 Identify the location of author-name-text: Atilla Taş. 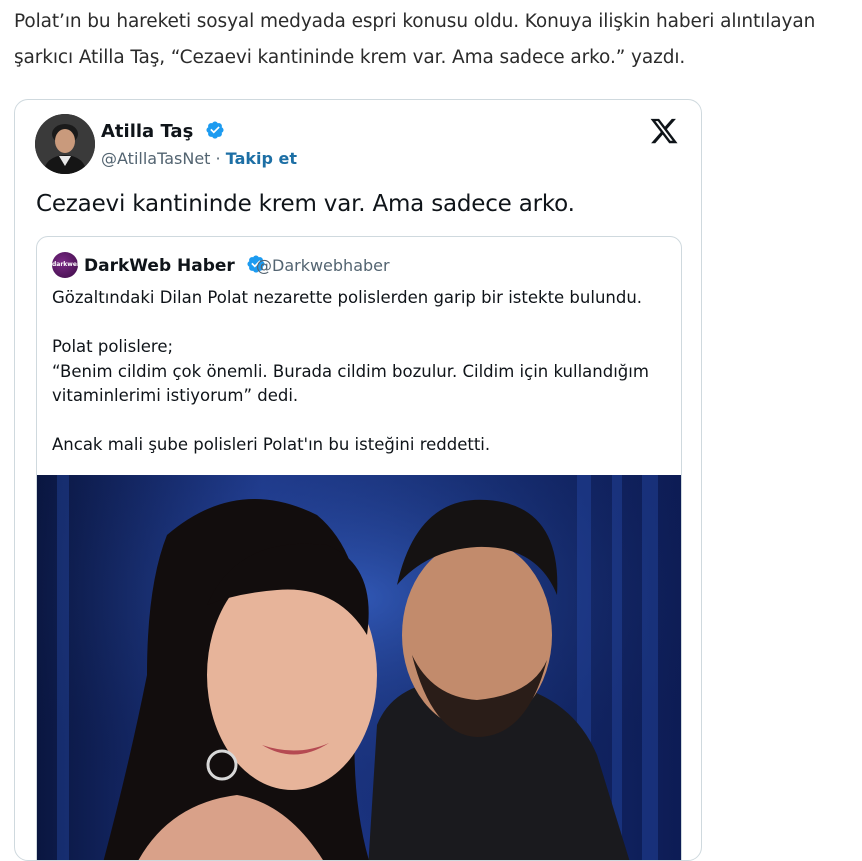
(147, 131).